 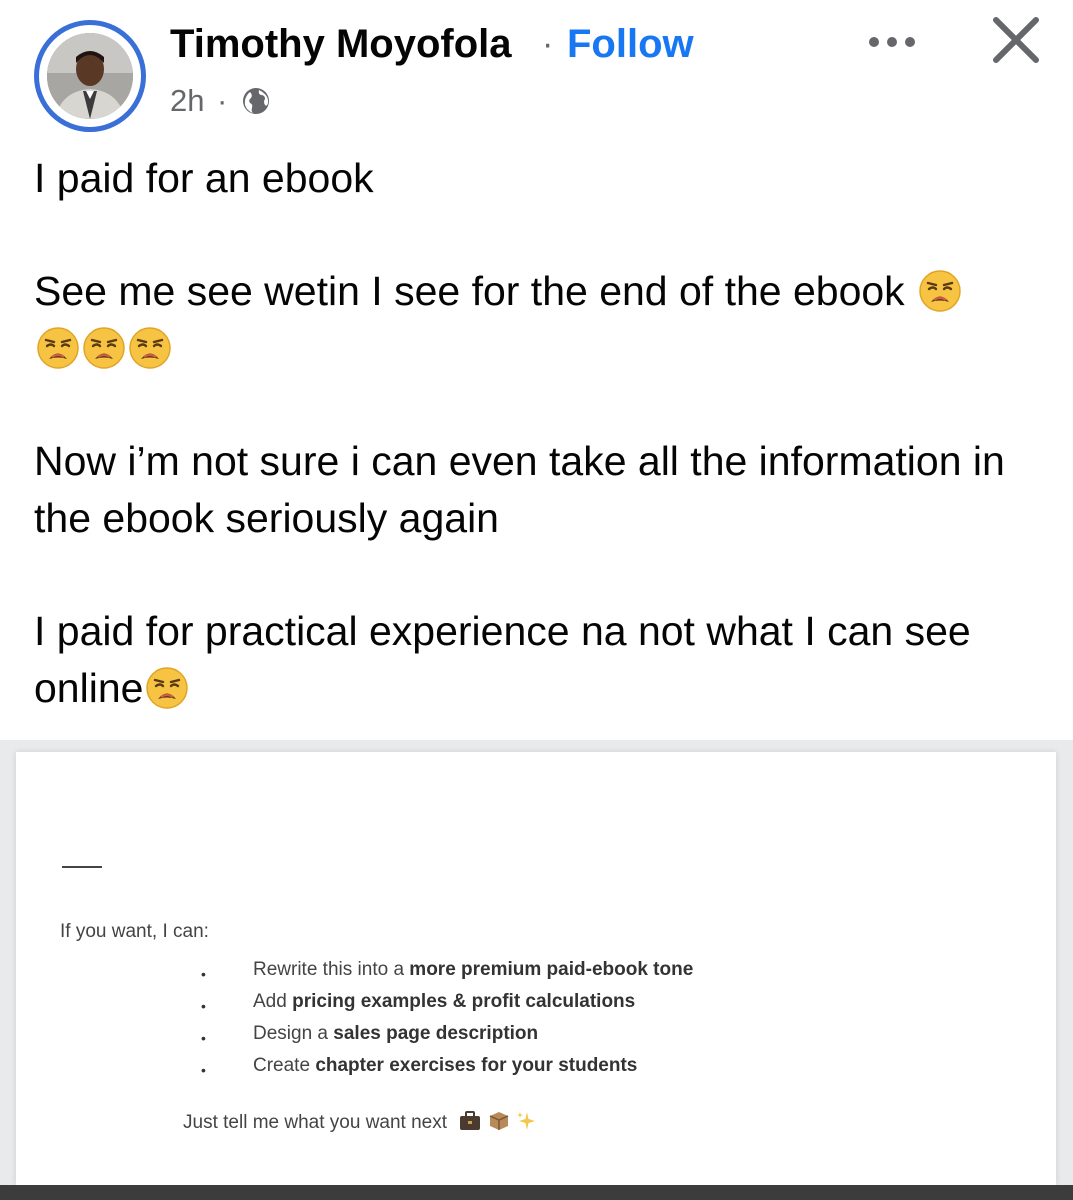 What do you see at coordinates (187, 101) in the screenshot?
I see `post-timestamp: 2h` at bounding box center [187, 101].